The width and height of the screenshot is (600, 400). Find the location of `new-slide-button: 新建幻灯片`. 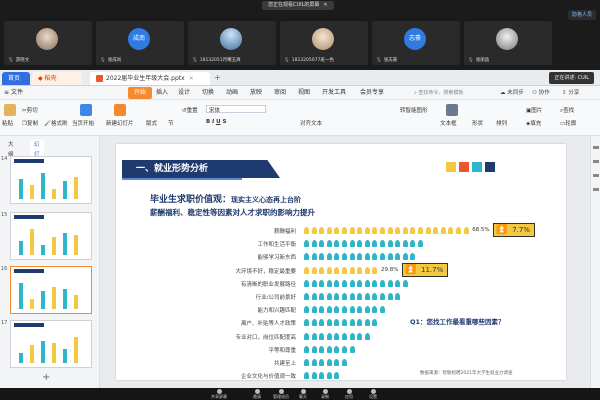

new-slide-button: 新建幻灯片 is located at coordinates (120, 123).